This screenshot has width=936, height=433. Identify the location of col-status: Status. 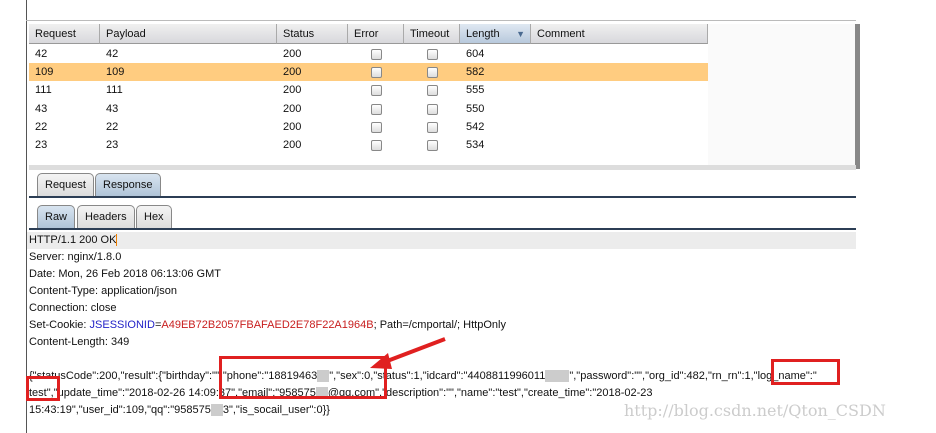
(312, 34).